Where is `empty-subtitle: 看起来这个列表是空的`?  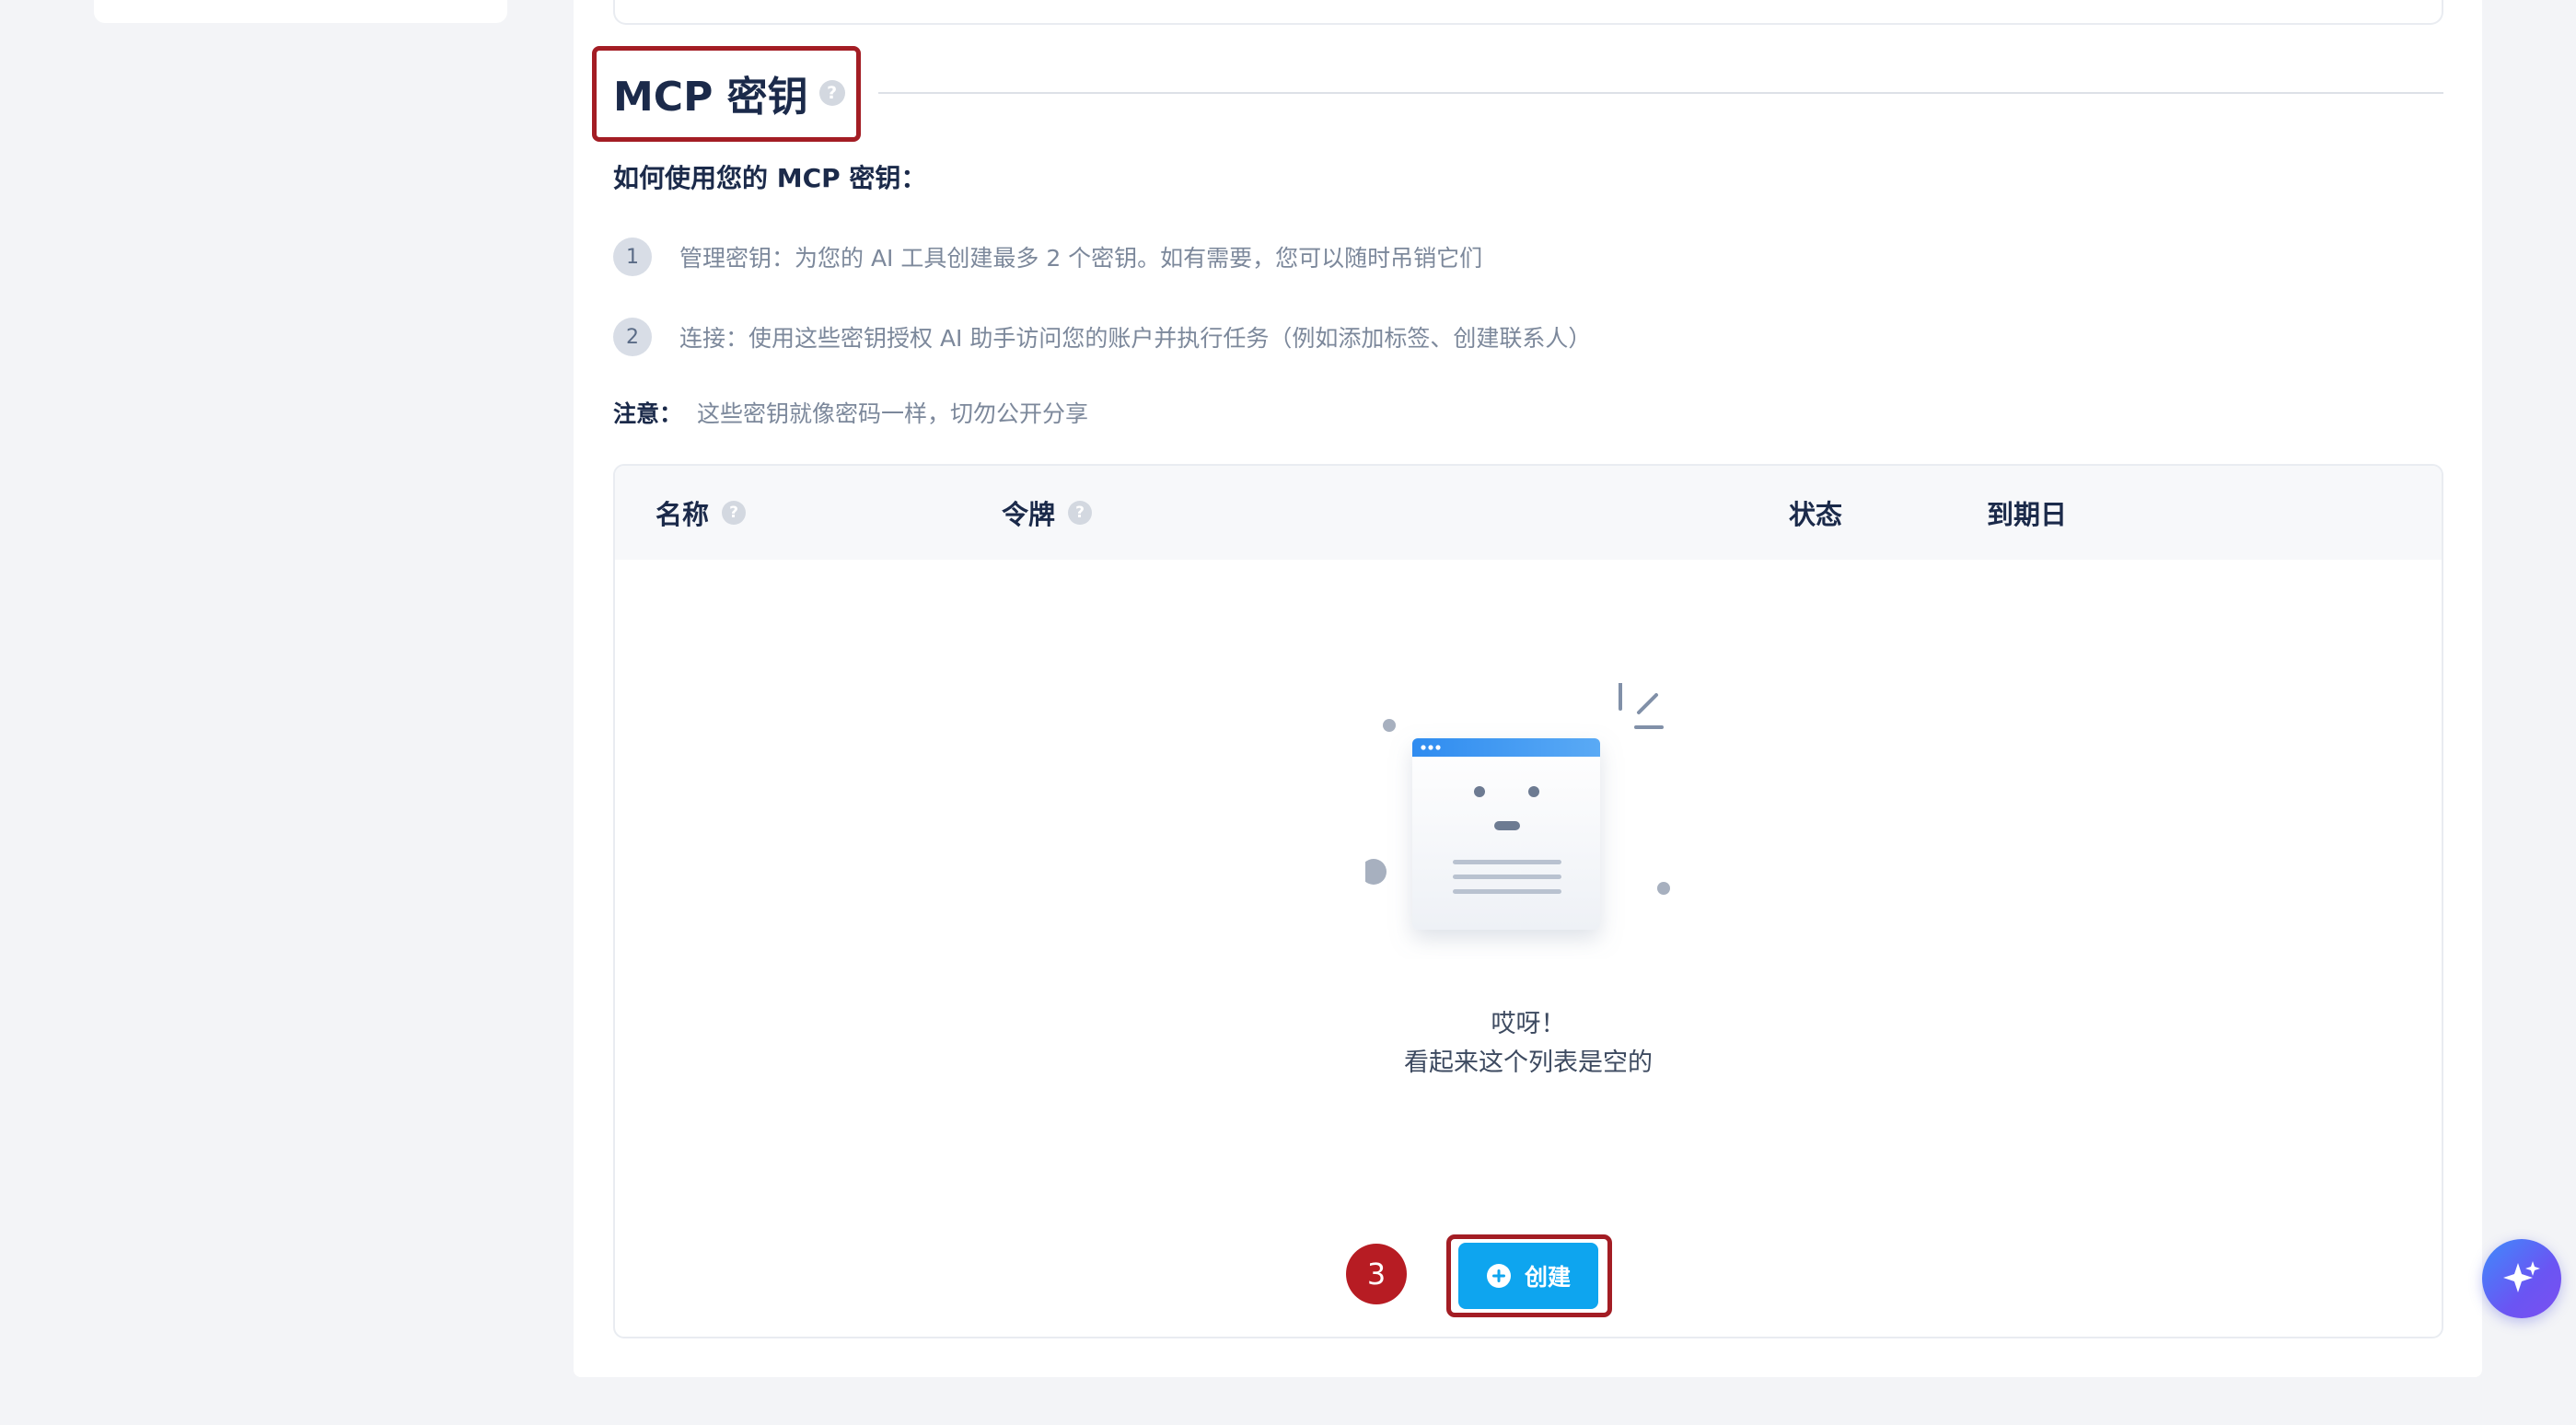
empty-subtitle: 看起来这个列表是空的 is located at coordinates (1528, 1062).